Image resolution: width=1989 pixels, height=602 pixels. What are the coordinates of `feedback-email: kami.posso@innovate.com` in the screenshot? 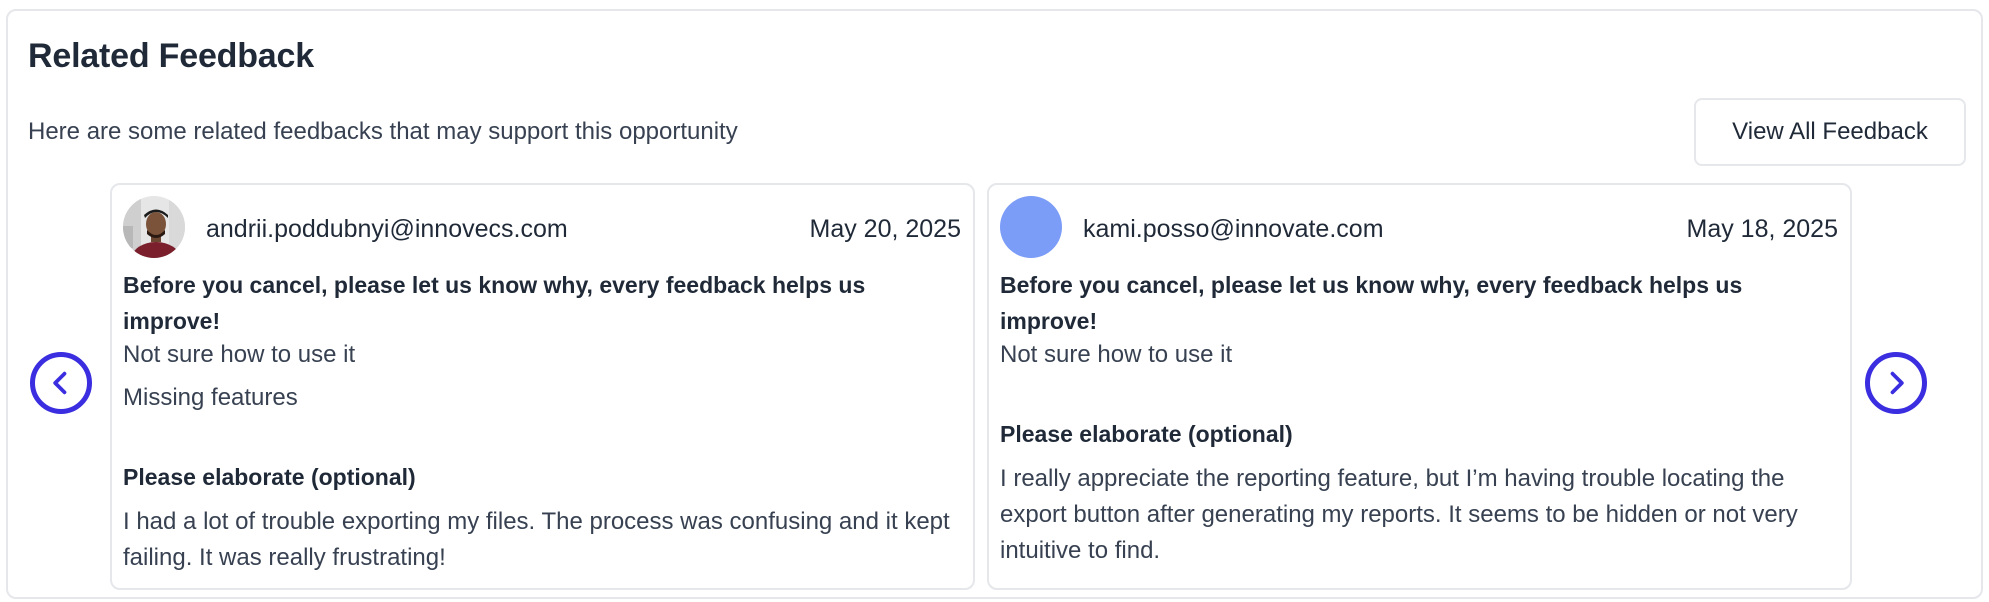 It's located at (1233, 229).